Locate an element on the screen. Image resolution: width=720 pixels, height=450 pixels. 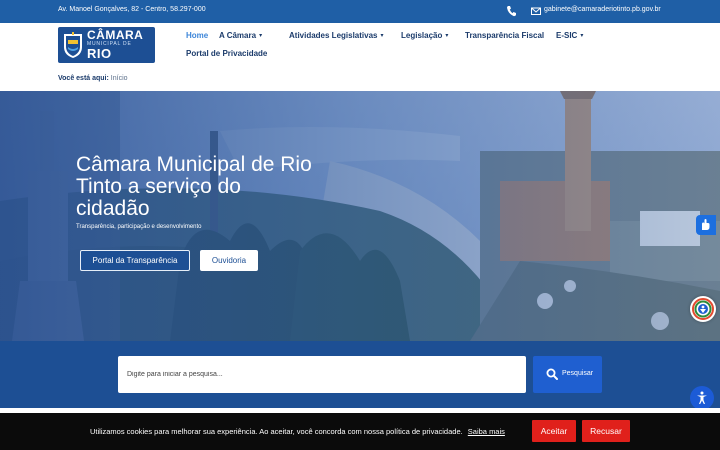
vlibras-widget is located at coordinates (706, 225).